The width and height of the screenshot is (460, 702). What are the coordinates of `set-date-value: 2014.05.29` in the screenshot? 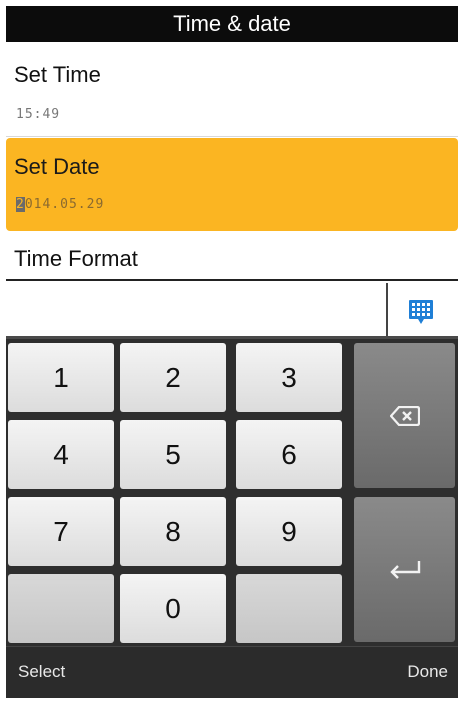 It's located at (60, 204).